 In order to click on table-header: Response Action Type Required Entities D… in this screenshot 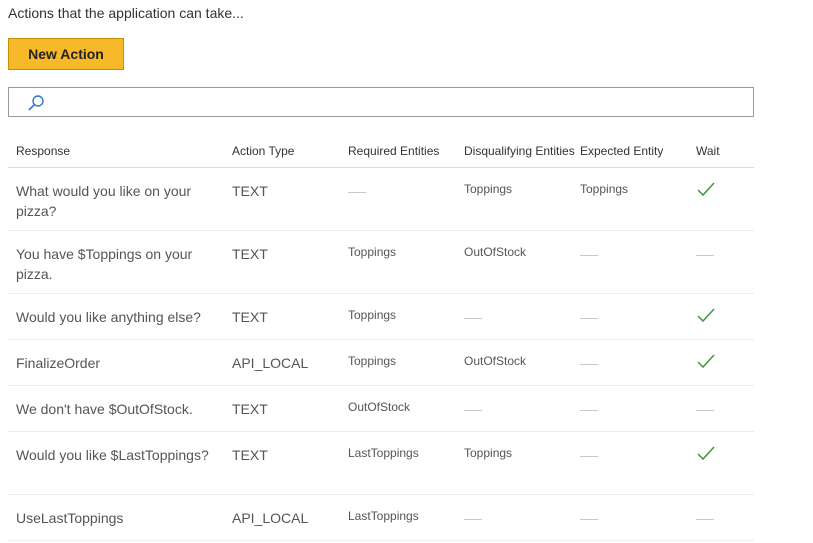, I will do `click(381, 151)`.